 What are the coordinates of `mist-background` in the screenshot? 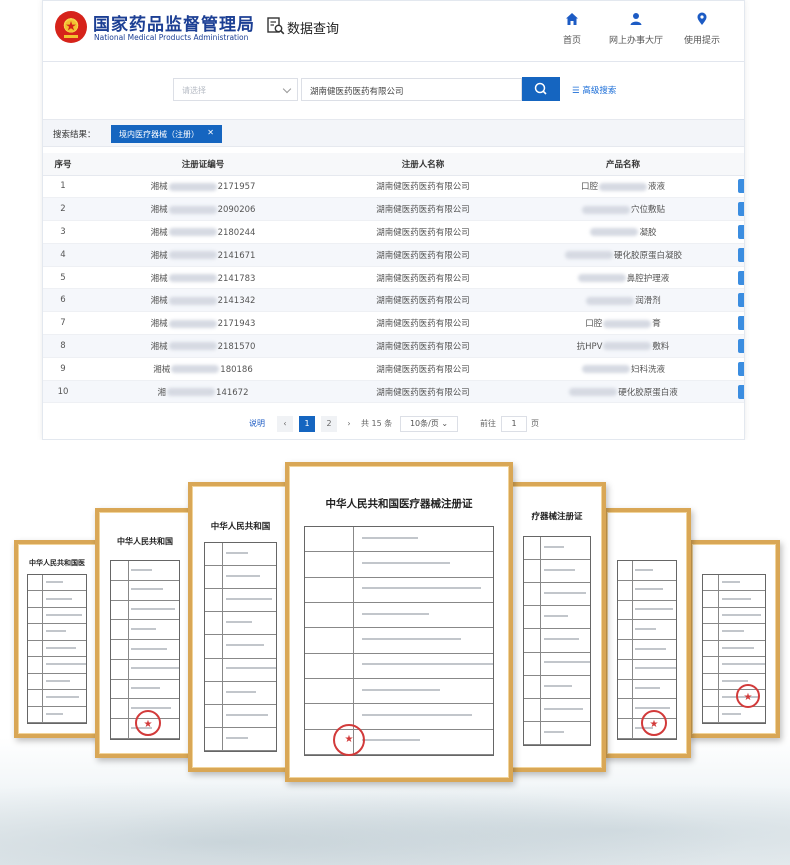 It's located at (395, 817).